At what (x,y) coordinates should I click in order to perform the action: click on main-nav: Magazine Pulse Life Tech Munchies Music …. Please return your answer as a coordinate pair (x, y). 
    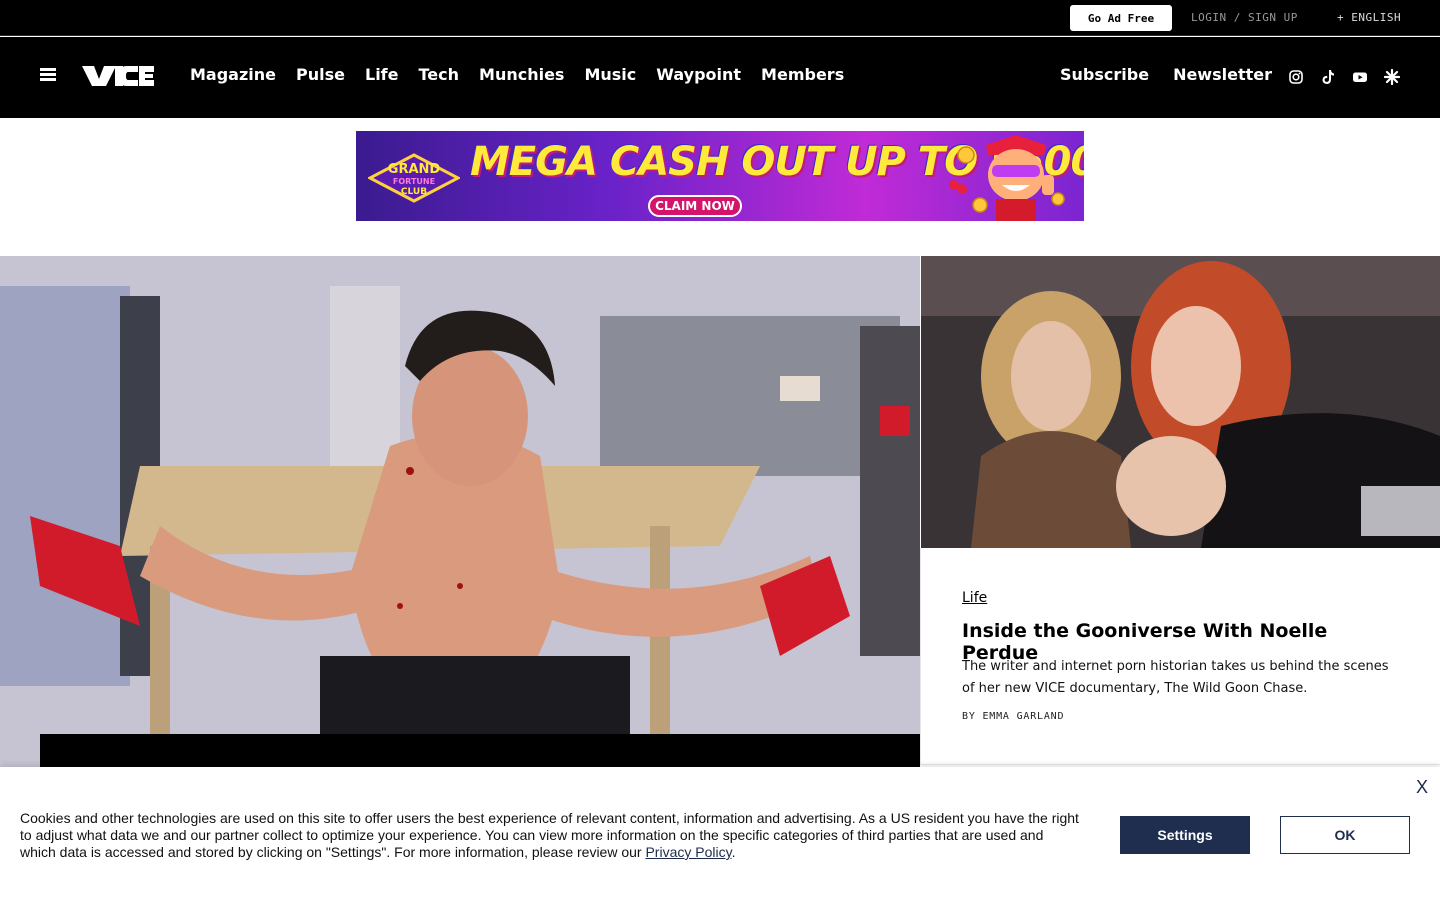
    Looking at the image, I should click on (720, 77).